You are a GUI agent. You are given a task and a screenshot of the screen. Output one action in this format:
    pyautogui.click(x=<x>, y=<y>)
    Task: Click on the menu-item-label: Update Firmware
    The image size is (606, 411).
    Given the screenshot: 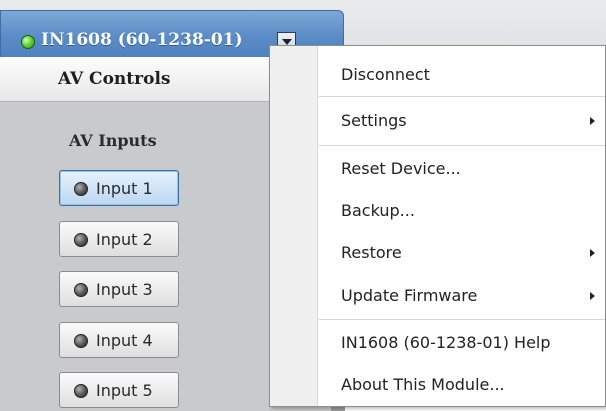 What is the action you would take?
    pyautogui.click(x=409, y=295)
    